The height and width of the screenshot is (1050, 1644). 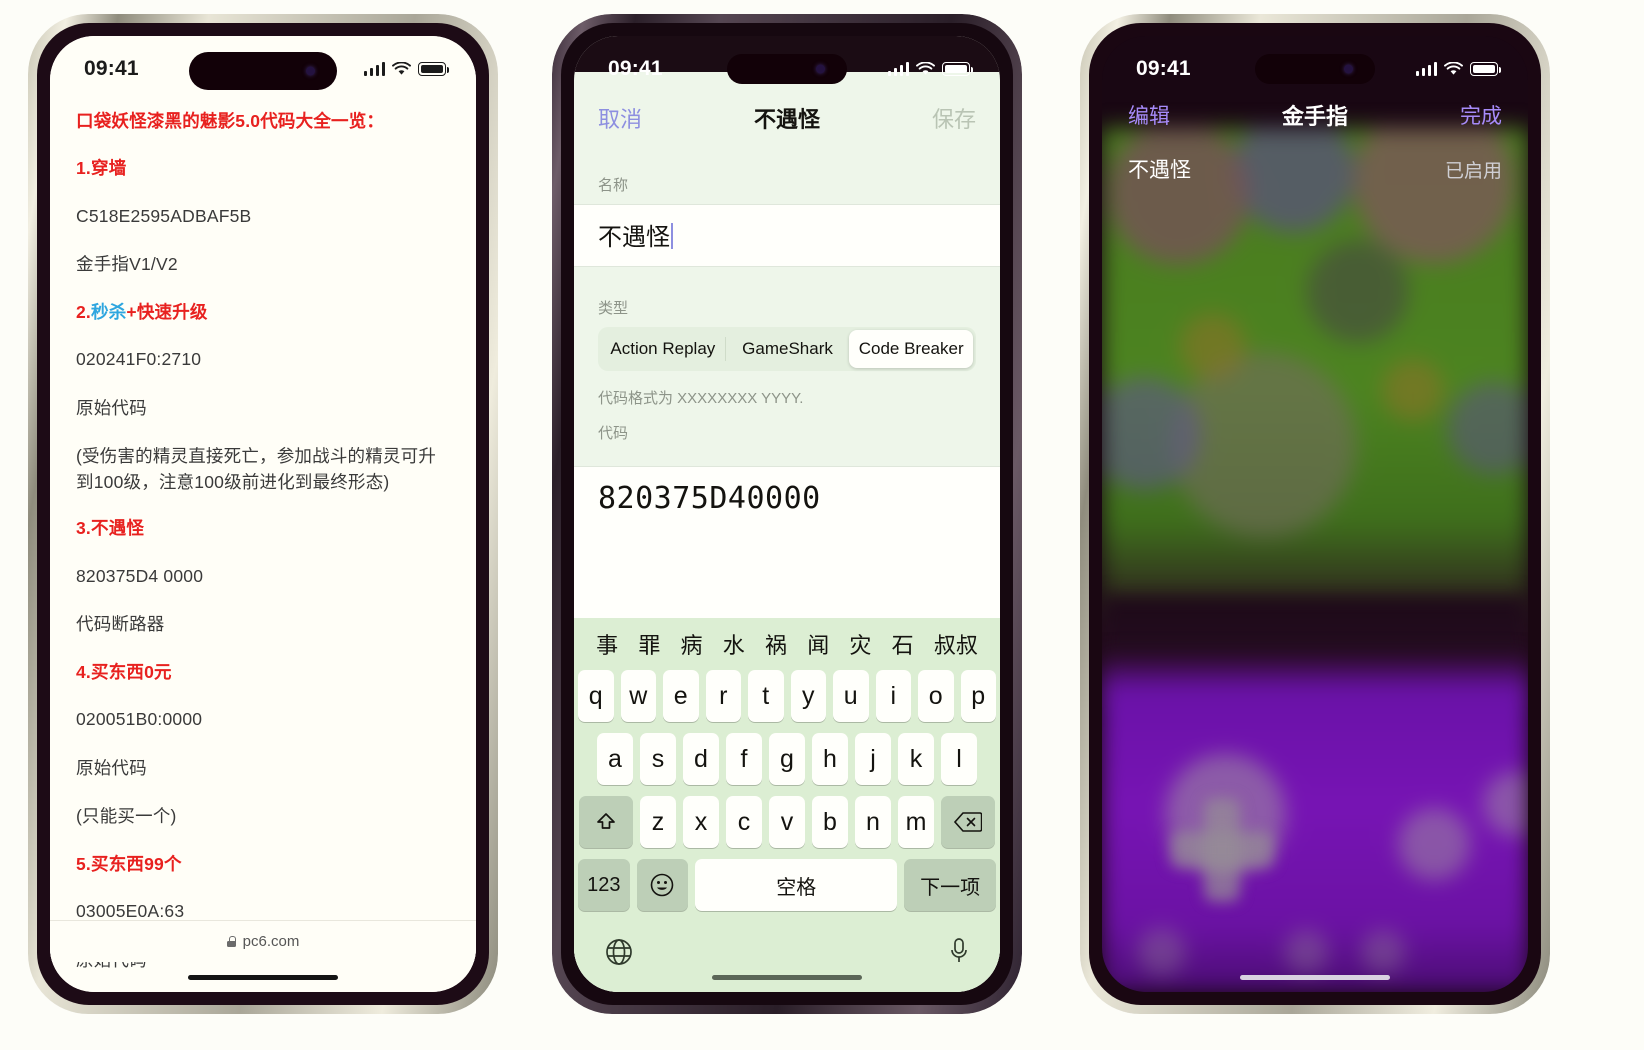 What do you see at coordinates (744, 759) in the screenshot?
I see `key-f: f` at bounding box center [744, 759].